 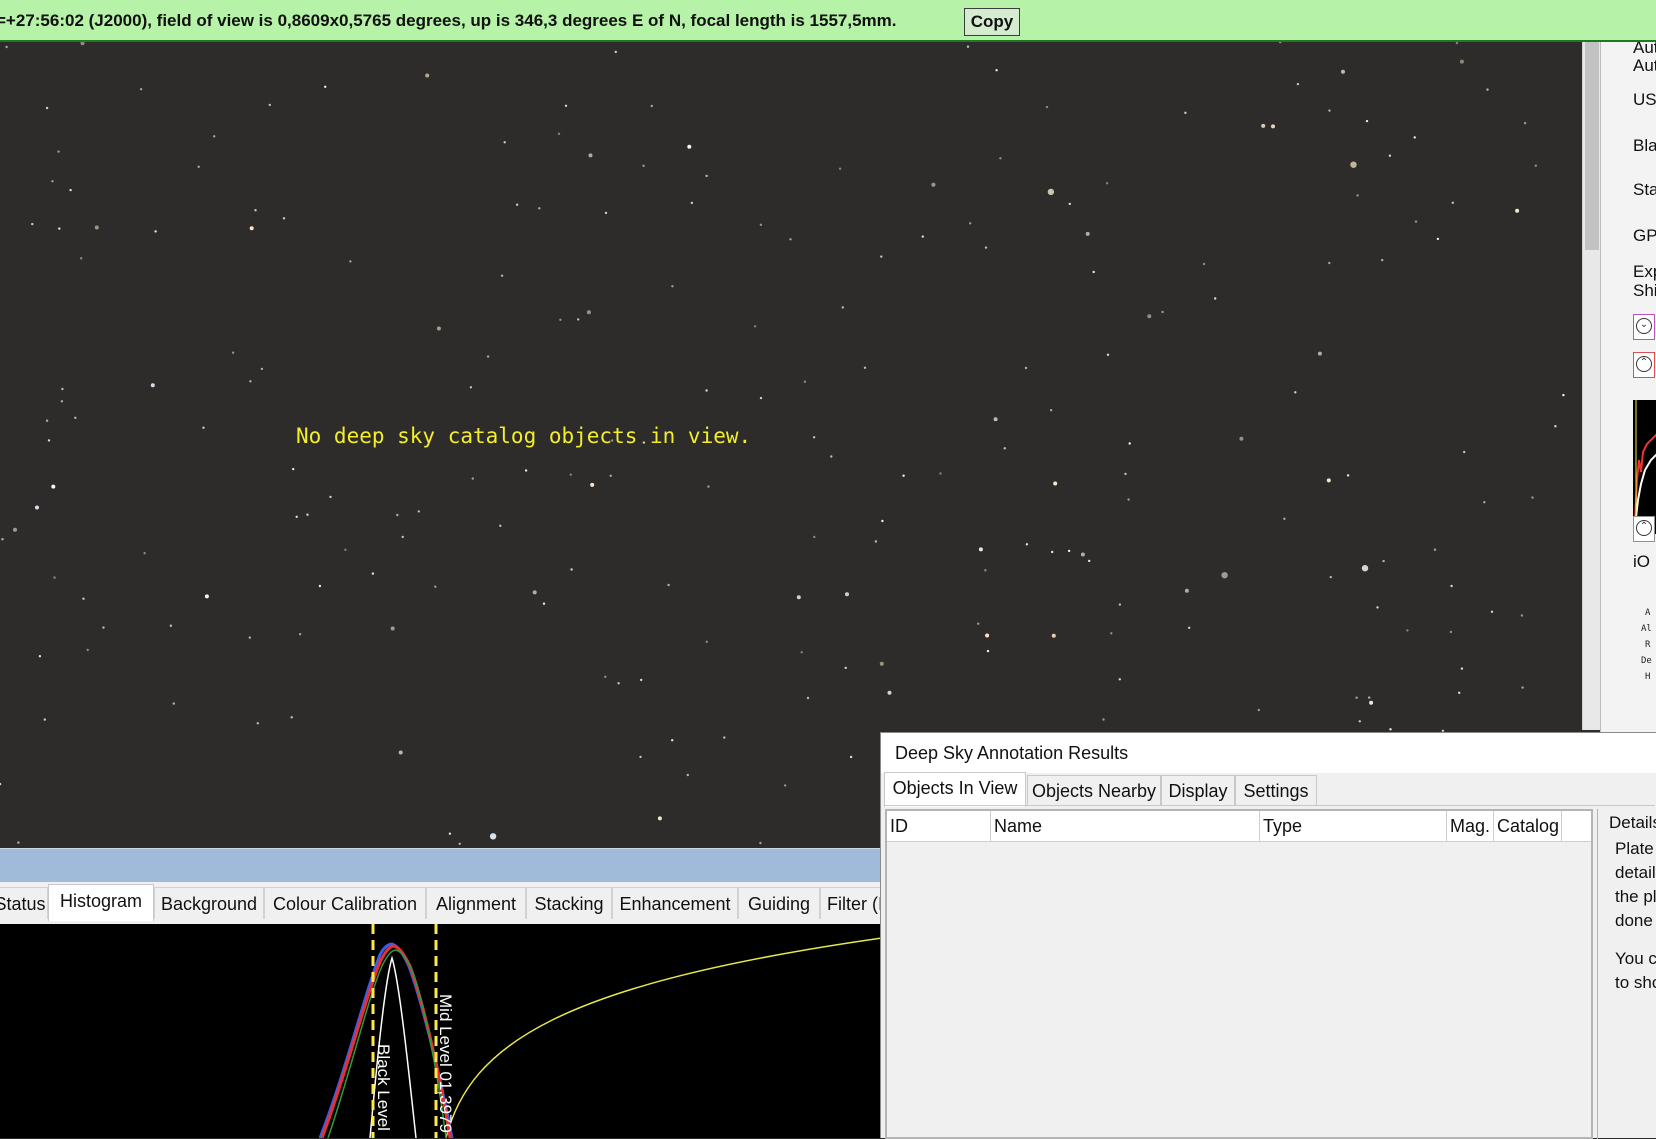 I want to click on tab-alignment: Alignment, so click(x=476, y=903).